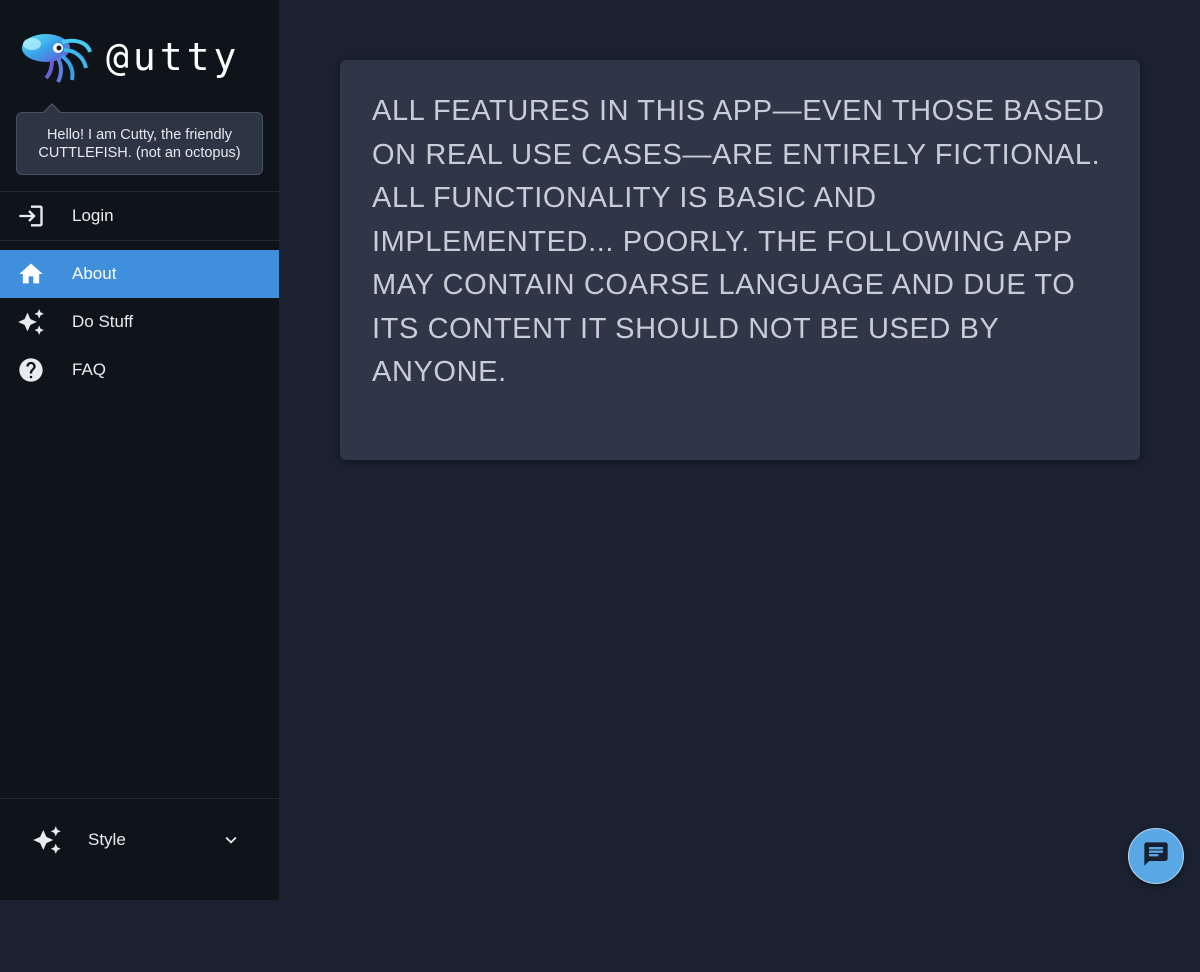  Describe the element at coordinates (57, 56) in the screenshot. I see `cuttlefish-icon` at that location.